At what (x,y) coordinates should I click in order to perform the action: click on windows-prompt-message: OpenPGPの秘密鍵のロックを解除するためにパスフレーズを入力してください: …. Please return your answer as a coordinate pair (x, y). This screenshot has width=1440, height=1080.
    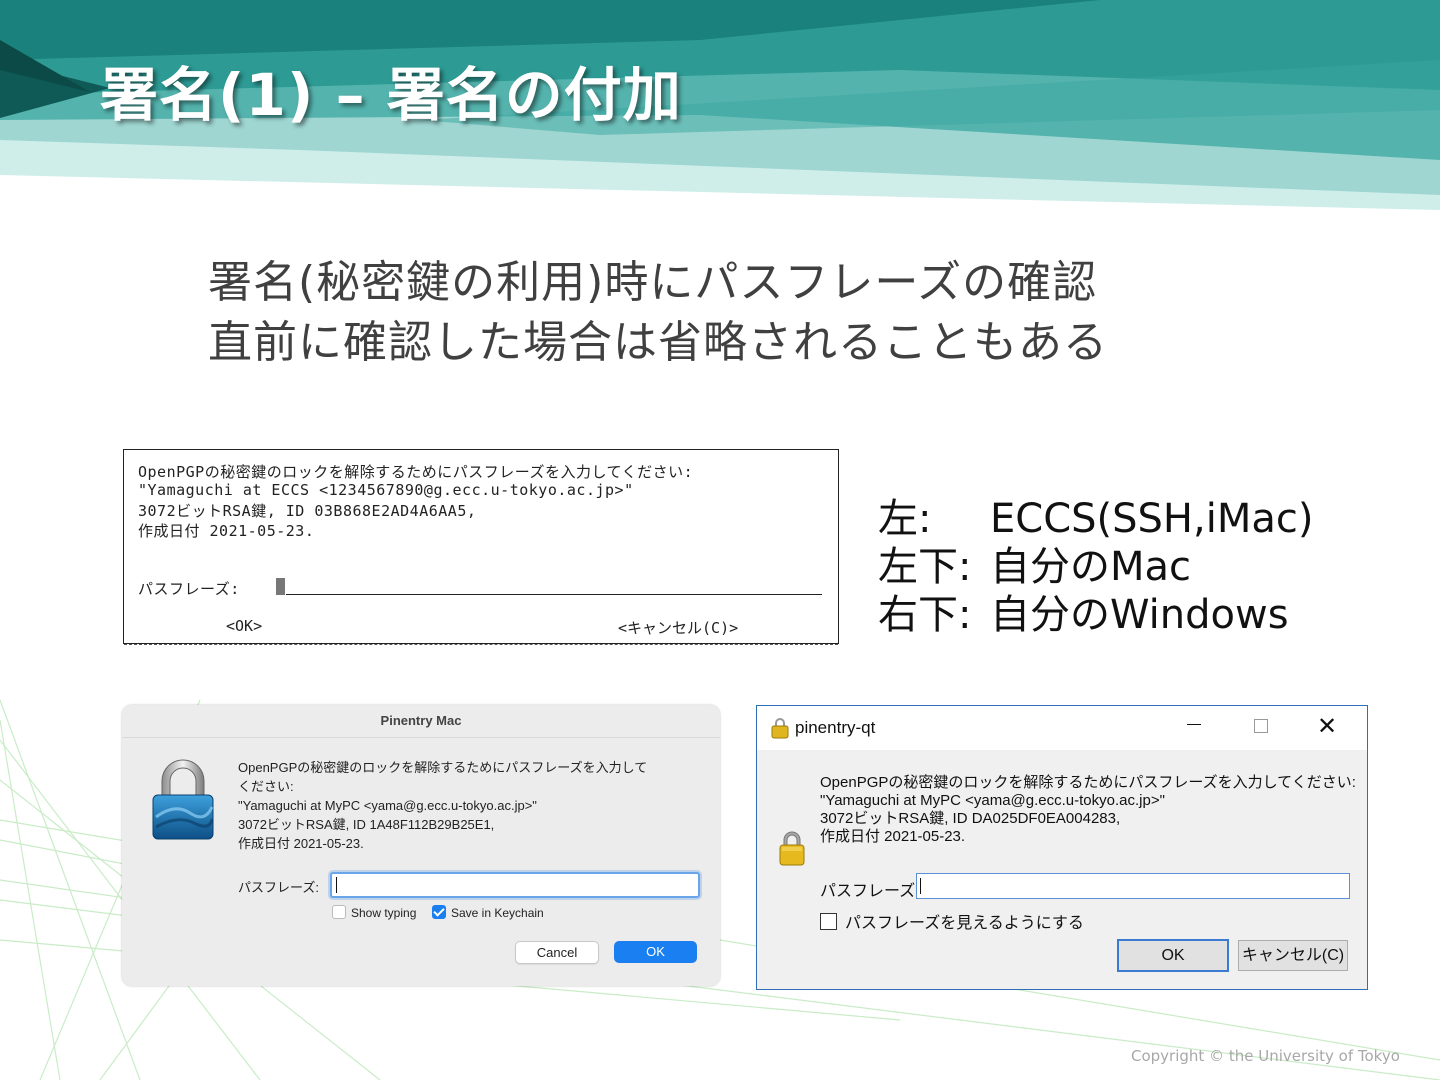
    Looking at the image, I should click on (1088, 809).